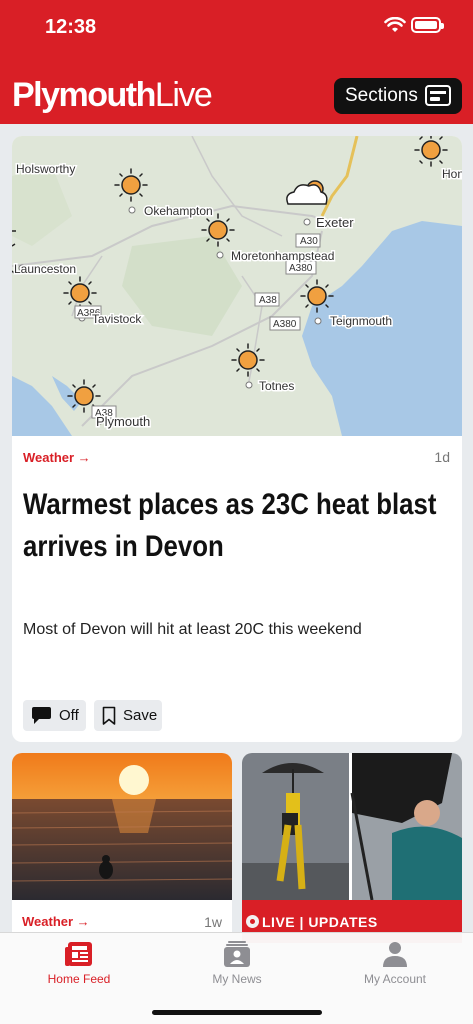 This screenshot has height=1024, width=473. Describe the element at coordinates (213, 922) in the screenshot. I see `card-age: 1w` at that location.